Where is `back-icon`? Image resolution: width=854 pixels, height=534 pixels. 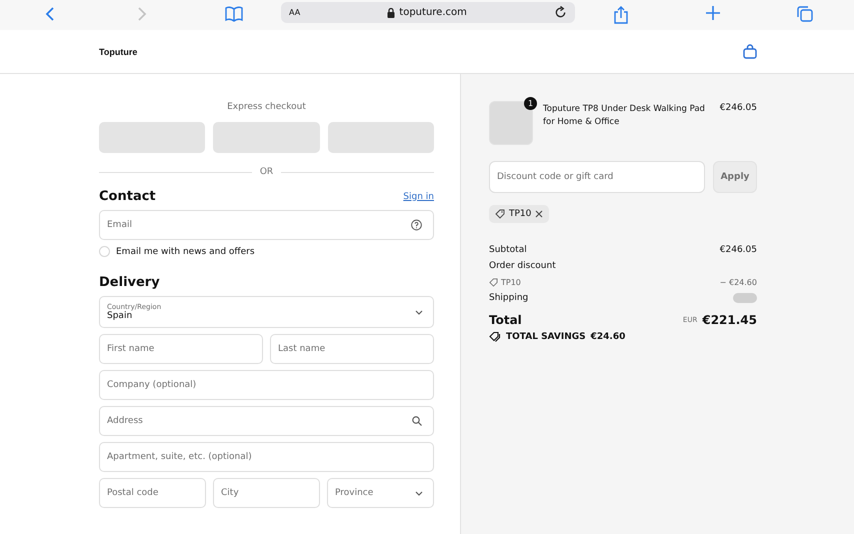
back-icon is located at coordinates (50, 14).